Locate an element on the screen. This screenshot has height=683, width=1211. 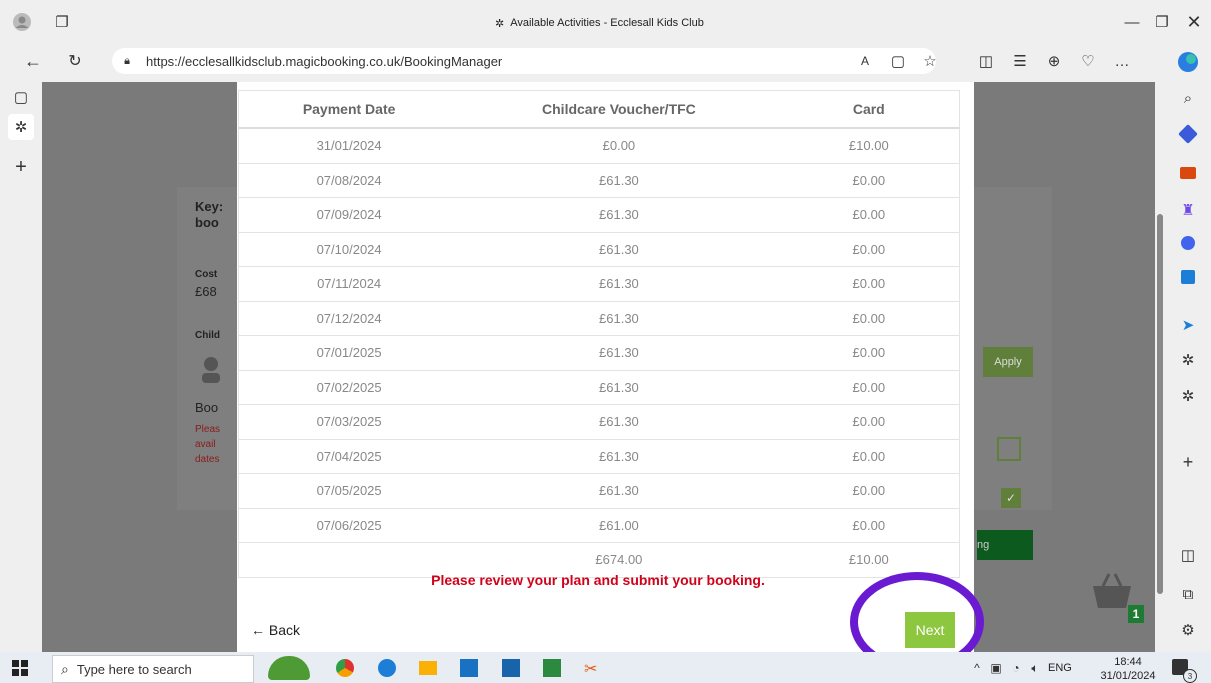
send-icon: ➤ is located at coordinates (1188, 325).